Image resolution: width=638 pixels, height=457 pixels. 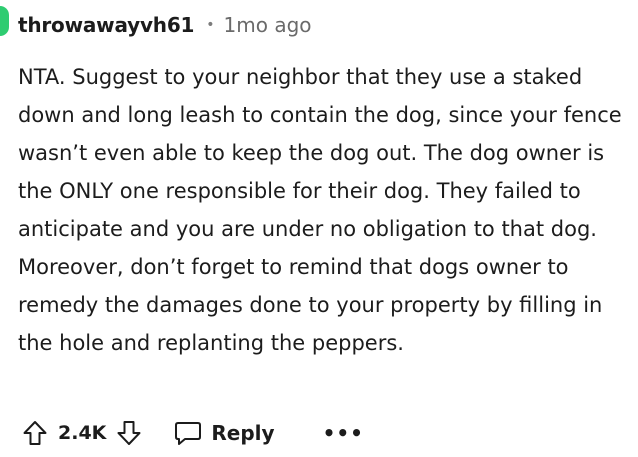 I want to click on reply-button: Reply, so click(x=224, y=433).